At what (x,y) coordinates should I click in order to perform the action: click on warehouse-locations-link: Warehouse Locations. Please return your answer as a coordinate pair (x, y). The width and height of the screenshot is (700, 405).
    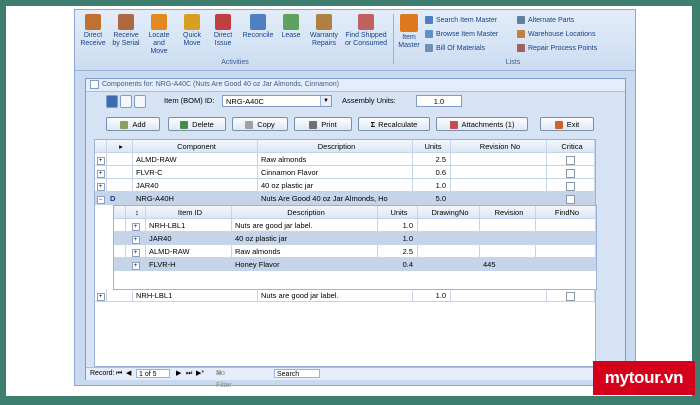
    Looking at the image, I should click on (556, 34).